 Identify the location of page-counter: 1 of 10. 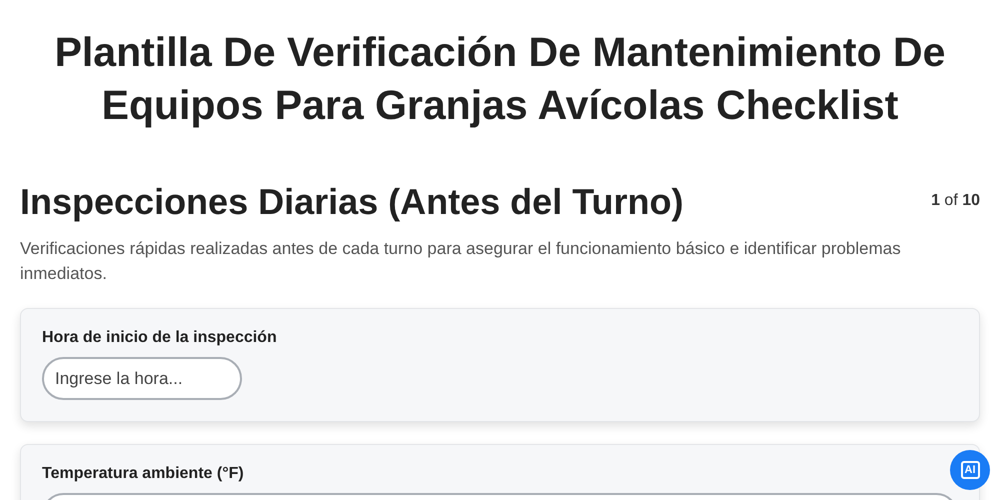
(955, 201).